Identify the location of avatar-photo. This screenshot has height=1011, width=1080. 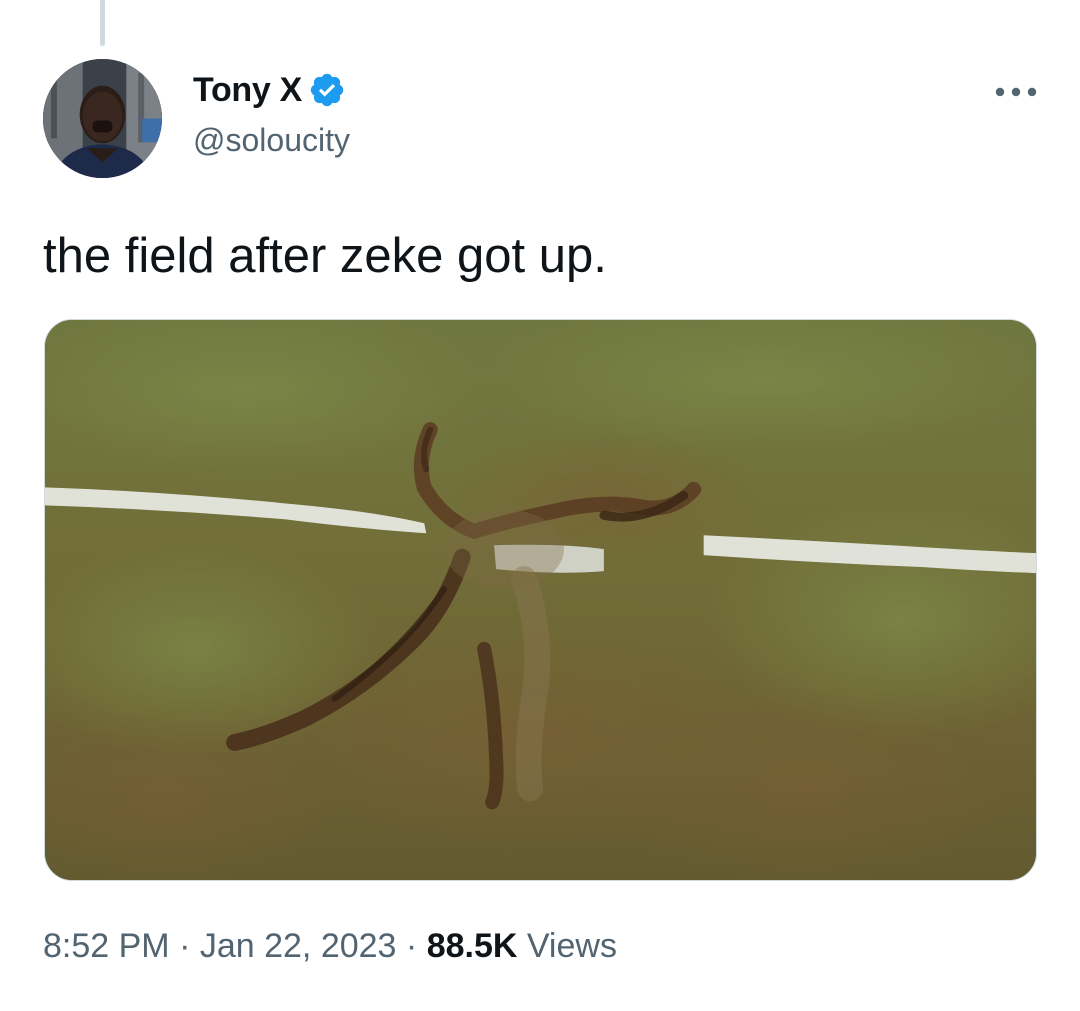
(102, 118).